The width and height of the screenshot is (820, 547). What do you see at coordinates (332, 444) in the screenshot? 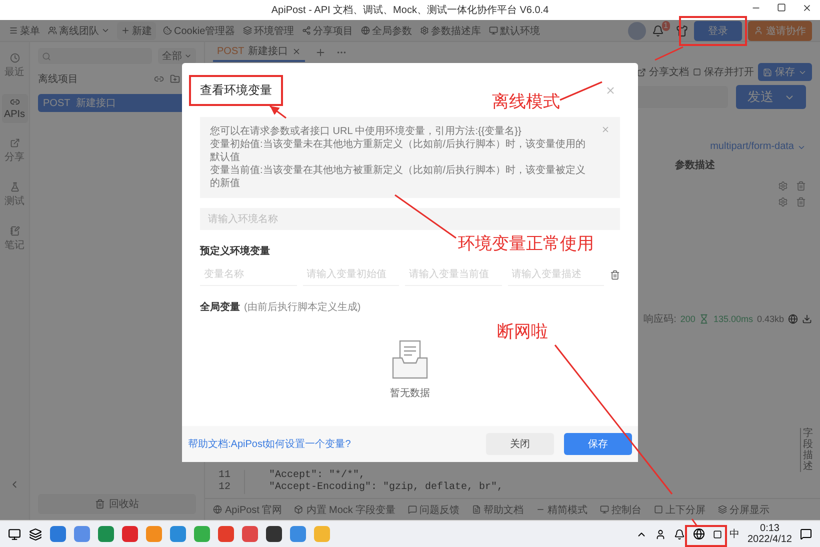
I see `help-link: 帮助文档:ApiPost如何设置一个变量?` at bounding box center [332, 444].